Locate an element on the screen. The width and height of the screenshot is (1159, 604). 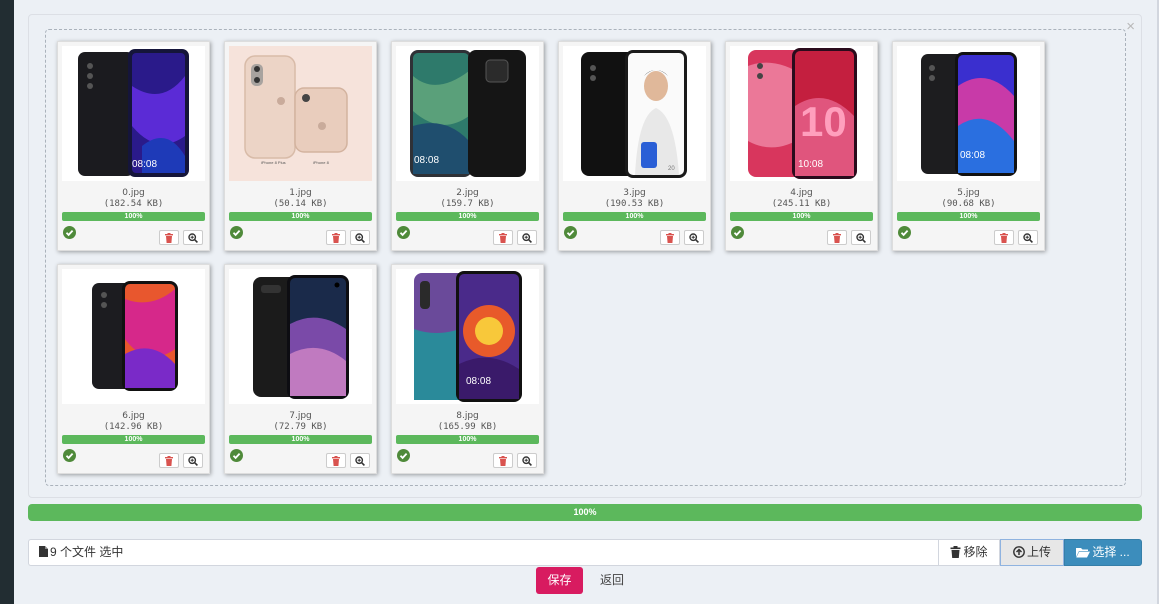
remove-all-button: 移除 is located at coordinates (969, 552).